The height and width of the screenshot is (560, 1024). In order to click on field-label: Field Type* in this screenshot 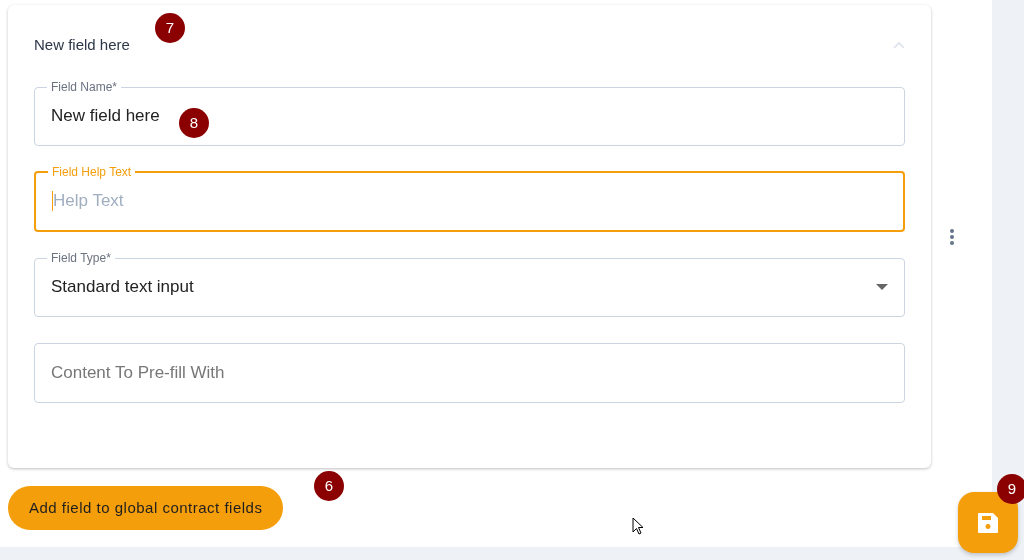, I will do `click(81, 258)`.